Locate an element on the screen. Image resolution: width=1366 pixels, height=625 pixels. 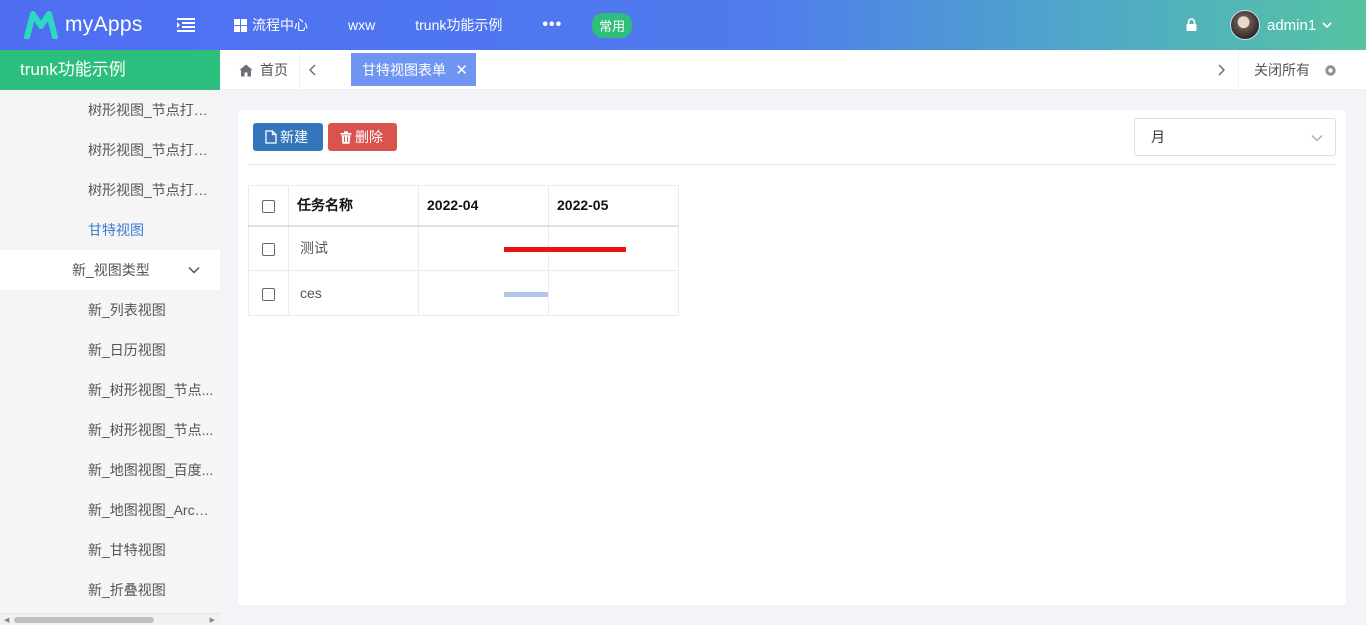
top-nav: 流程中心 wxw trunk功能示例 ••• 常用 is located at coordinates (433, 25).